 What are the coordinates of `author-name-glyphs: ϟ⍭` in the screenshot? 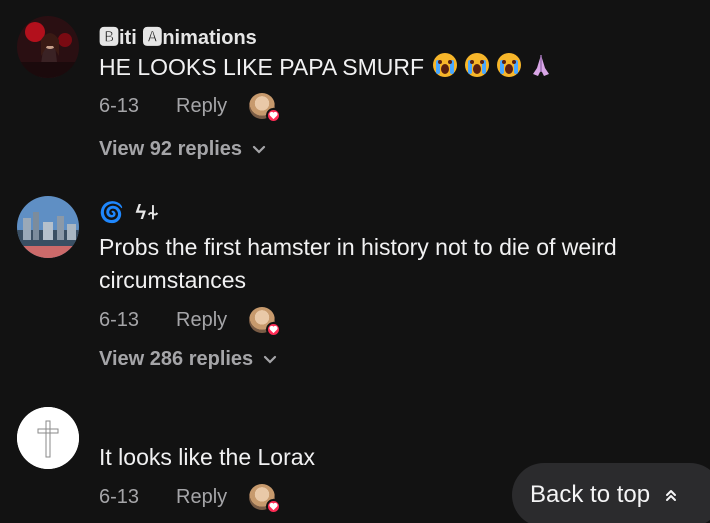 It's located at (148, 213).